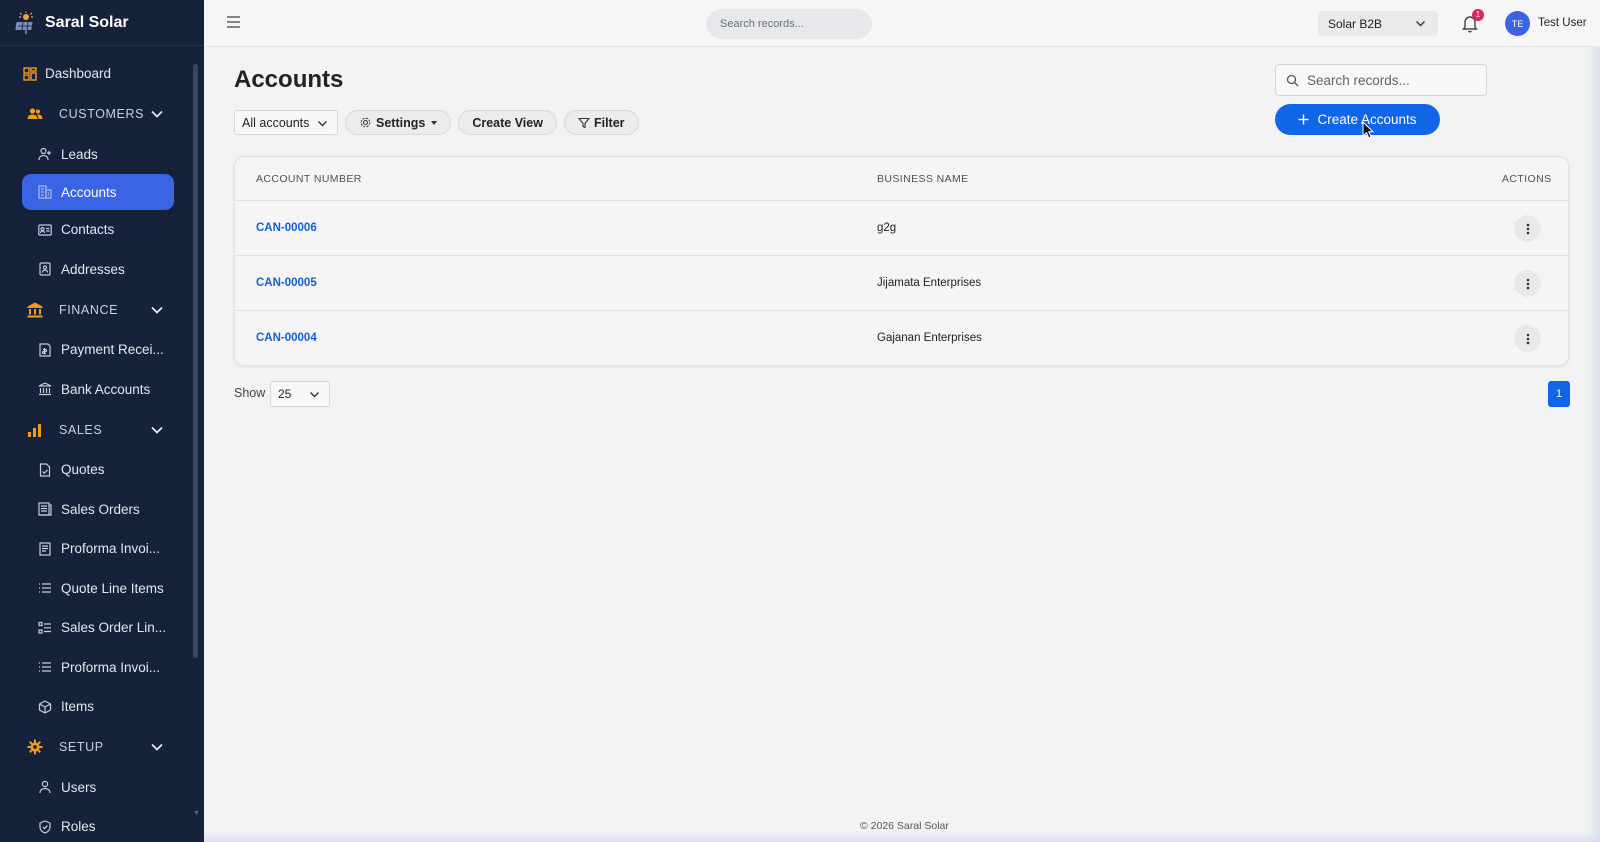 This screenshot has width=1600, height=842. What do you see at coordinates (365, 122) in the screenshot?
I see `gear-icon` at bounding box center [365, 122].